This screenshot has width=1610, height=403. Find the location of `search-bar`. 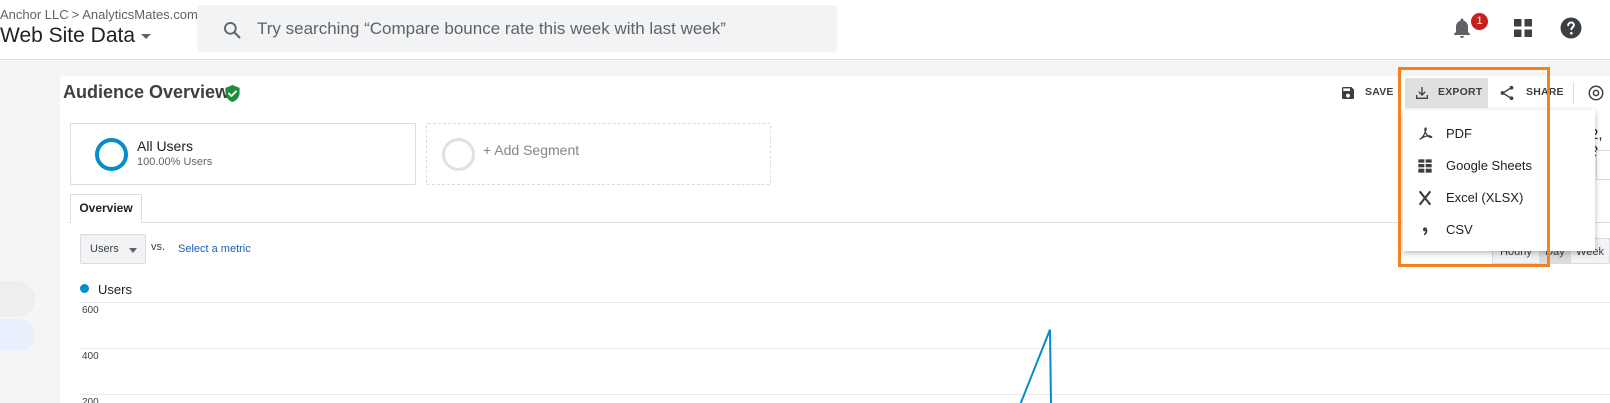

search-bar is located at coordinates (517, 28).